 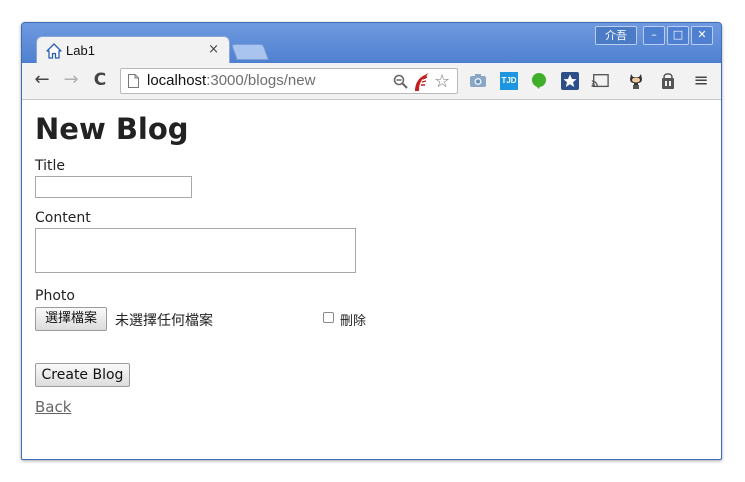 What do you see at coordinates (678, 35) in the screenshot?
I see `maximize-button: □` at bounding box center [678, 35].